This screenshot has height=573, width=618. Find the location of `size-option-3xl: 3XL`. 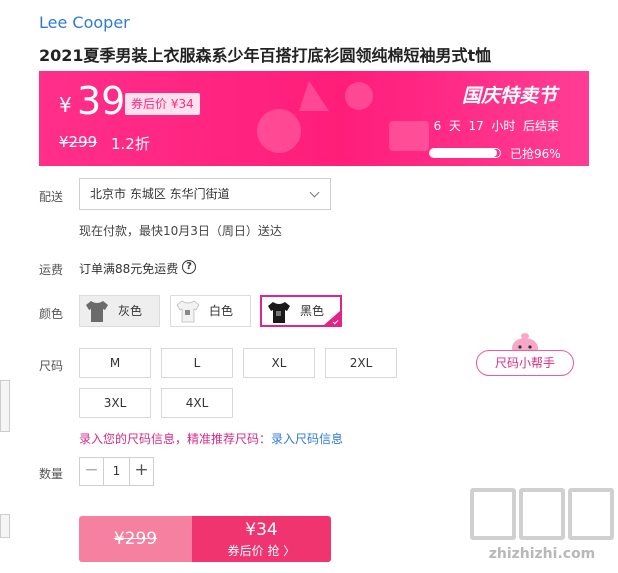

size-option-3xl: 3XL is located at coordinates (115, 403).